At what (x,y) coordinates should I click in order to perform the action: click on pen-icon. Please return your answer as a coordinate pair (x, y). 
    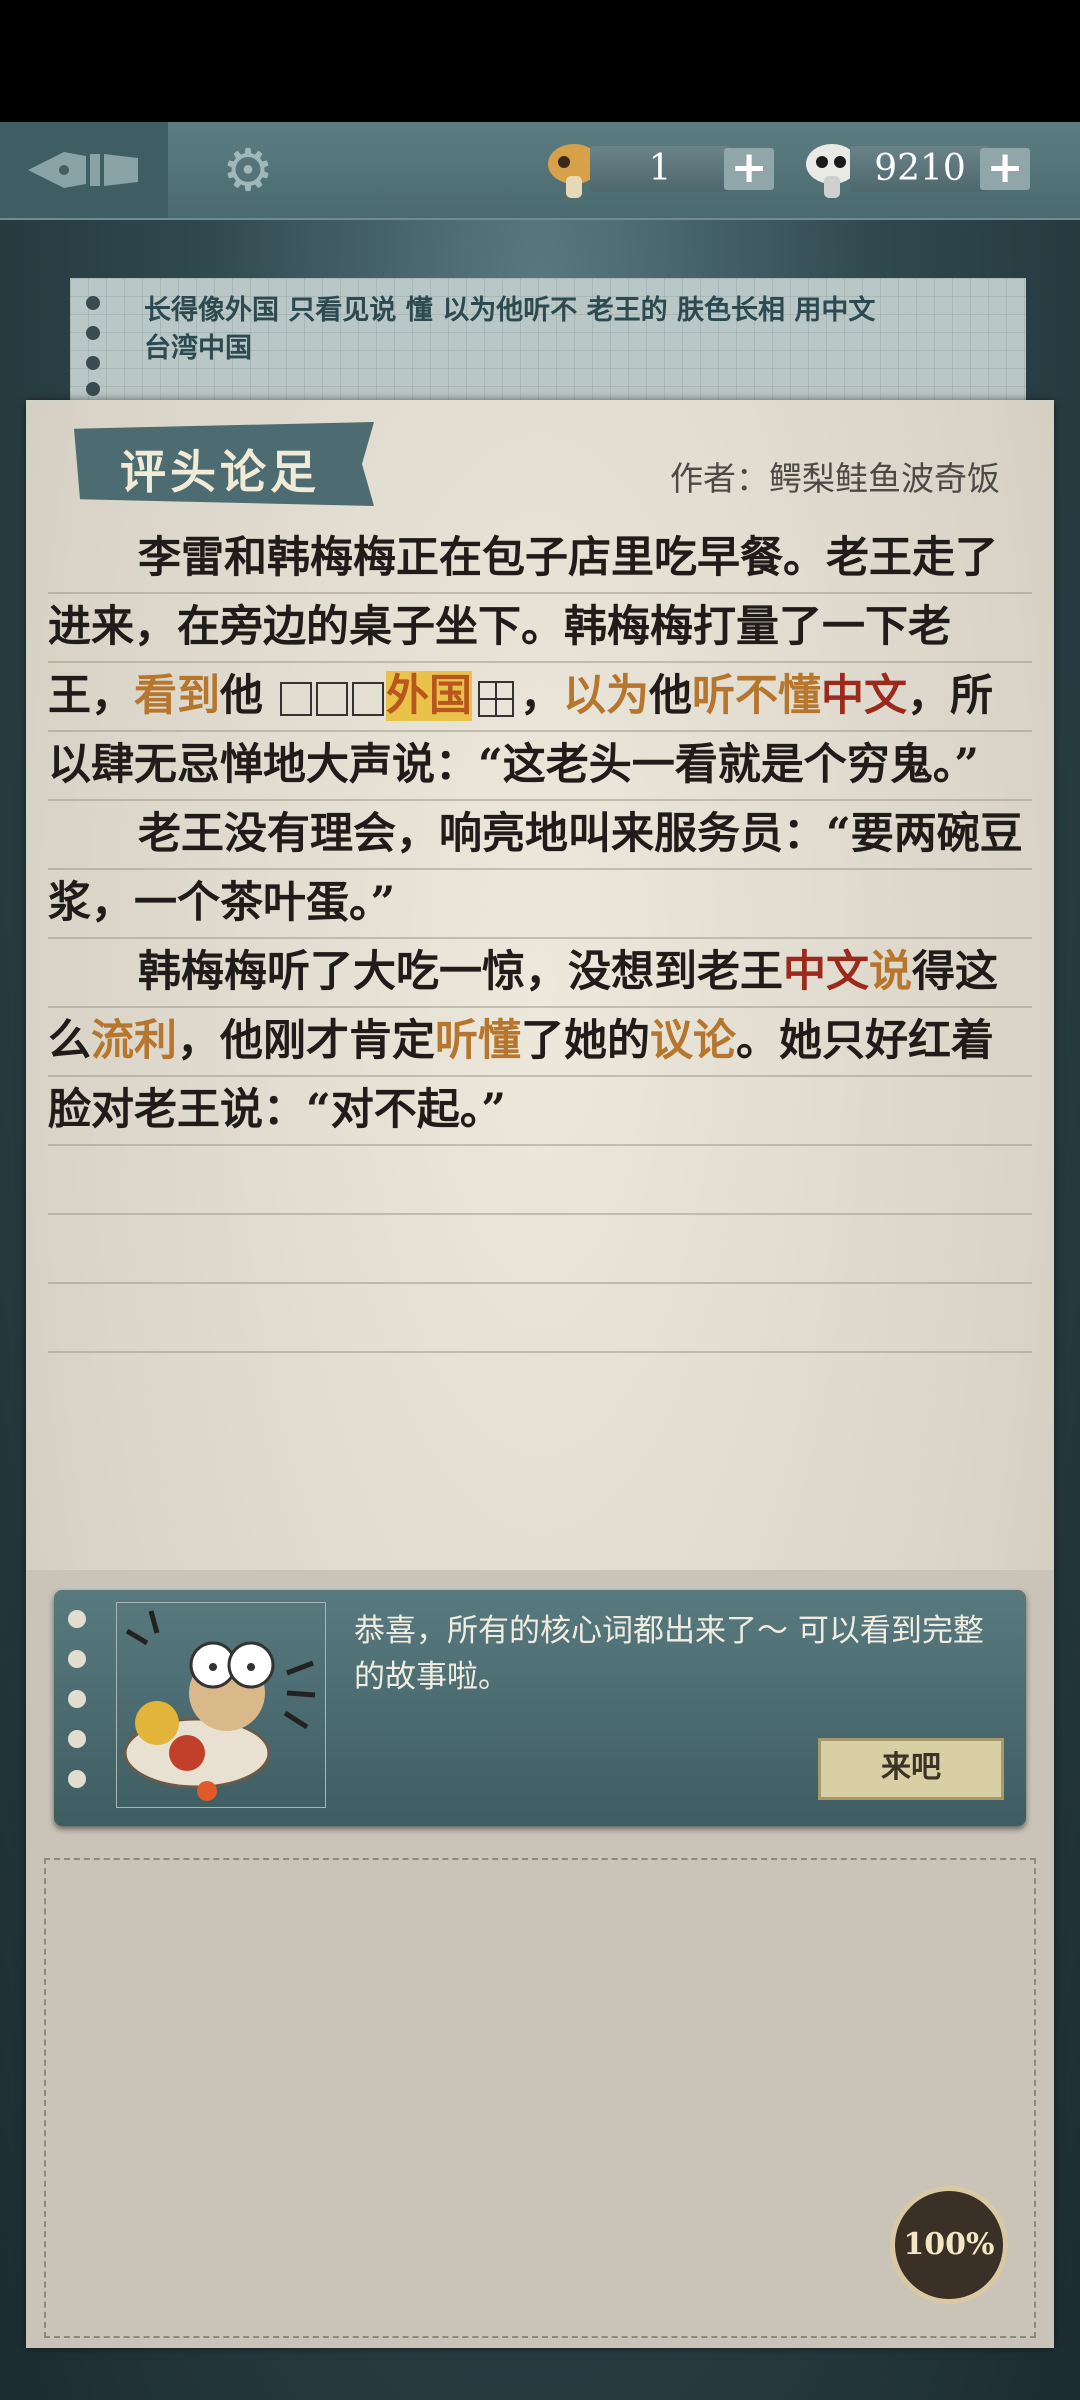
    Looking at the image, I should click on (83, 170).